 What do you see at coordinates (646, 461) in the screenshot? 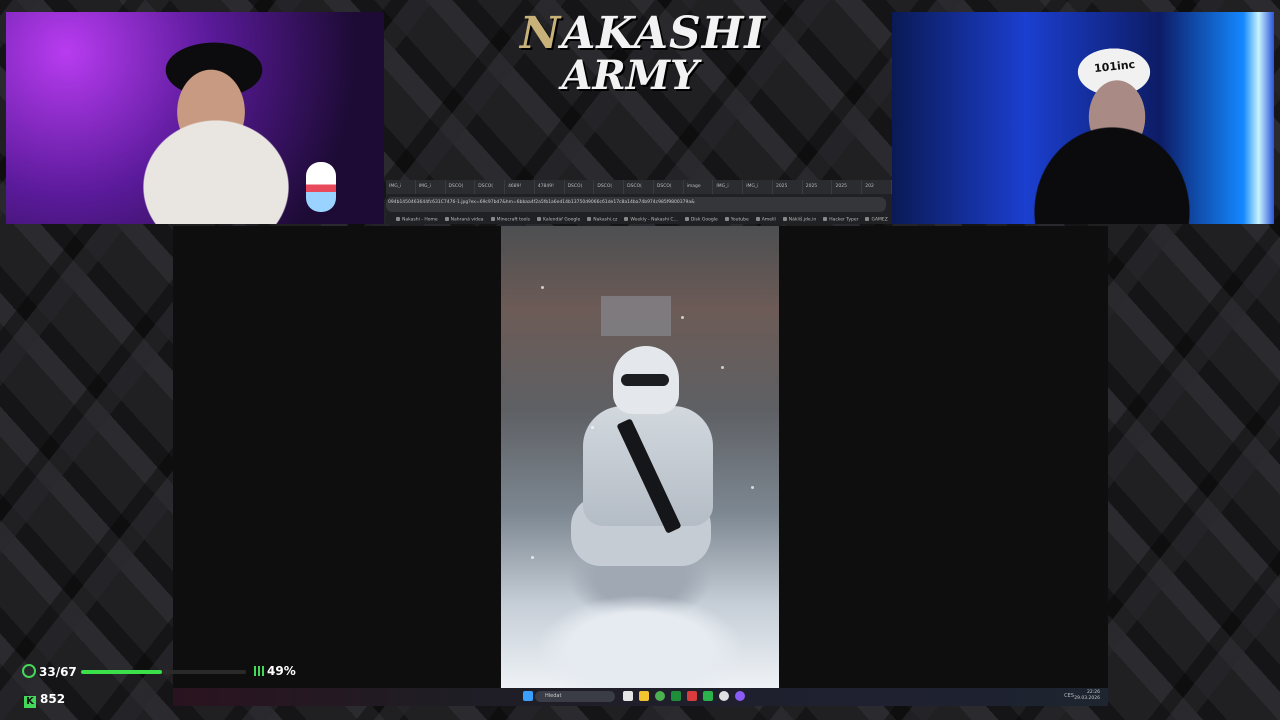
I see `photo-soldier` at bounding box center [646, 461].